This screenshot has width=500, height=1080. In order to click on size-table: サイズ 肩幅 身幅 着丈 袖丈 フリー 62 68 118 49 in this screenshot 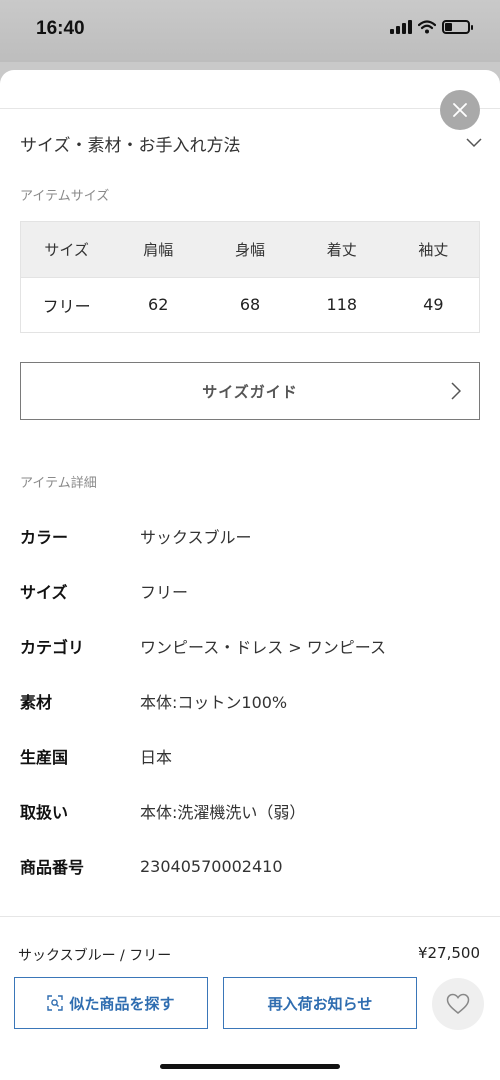, I will do `click(250, 277)`.